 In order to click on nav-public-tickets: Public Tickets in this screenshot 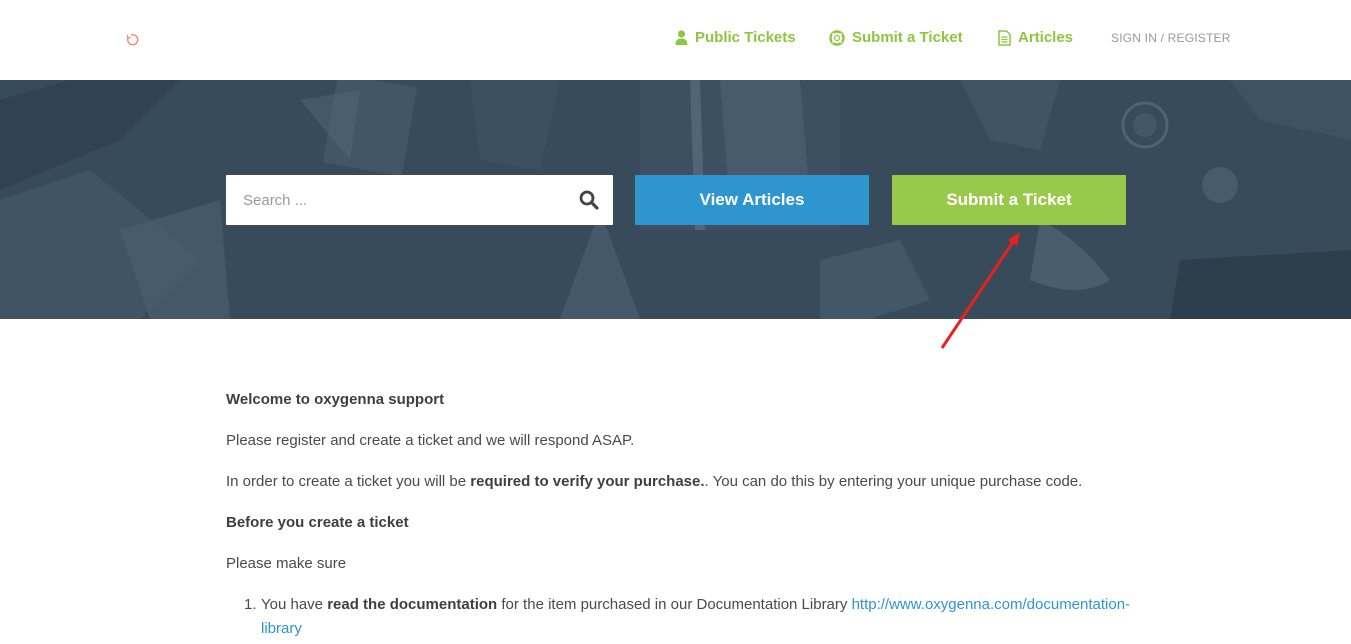, I will do `click(735, 37)`.